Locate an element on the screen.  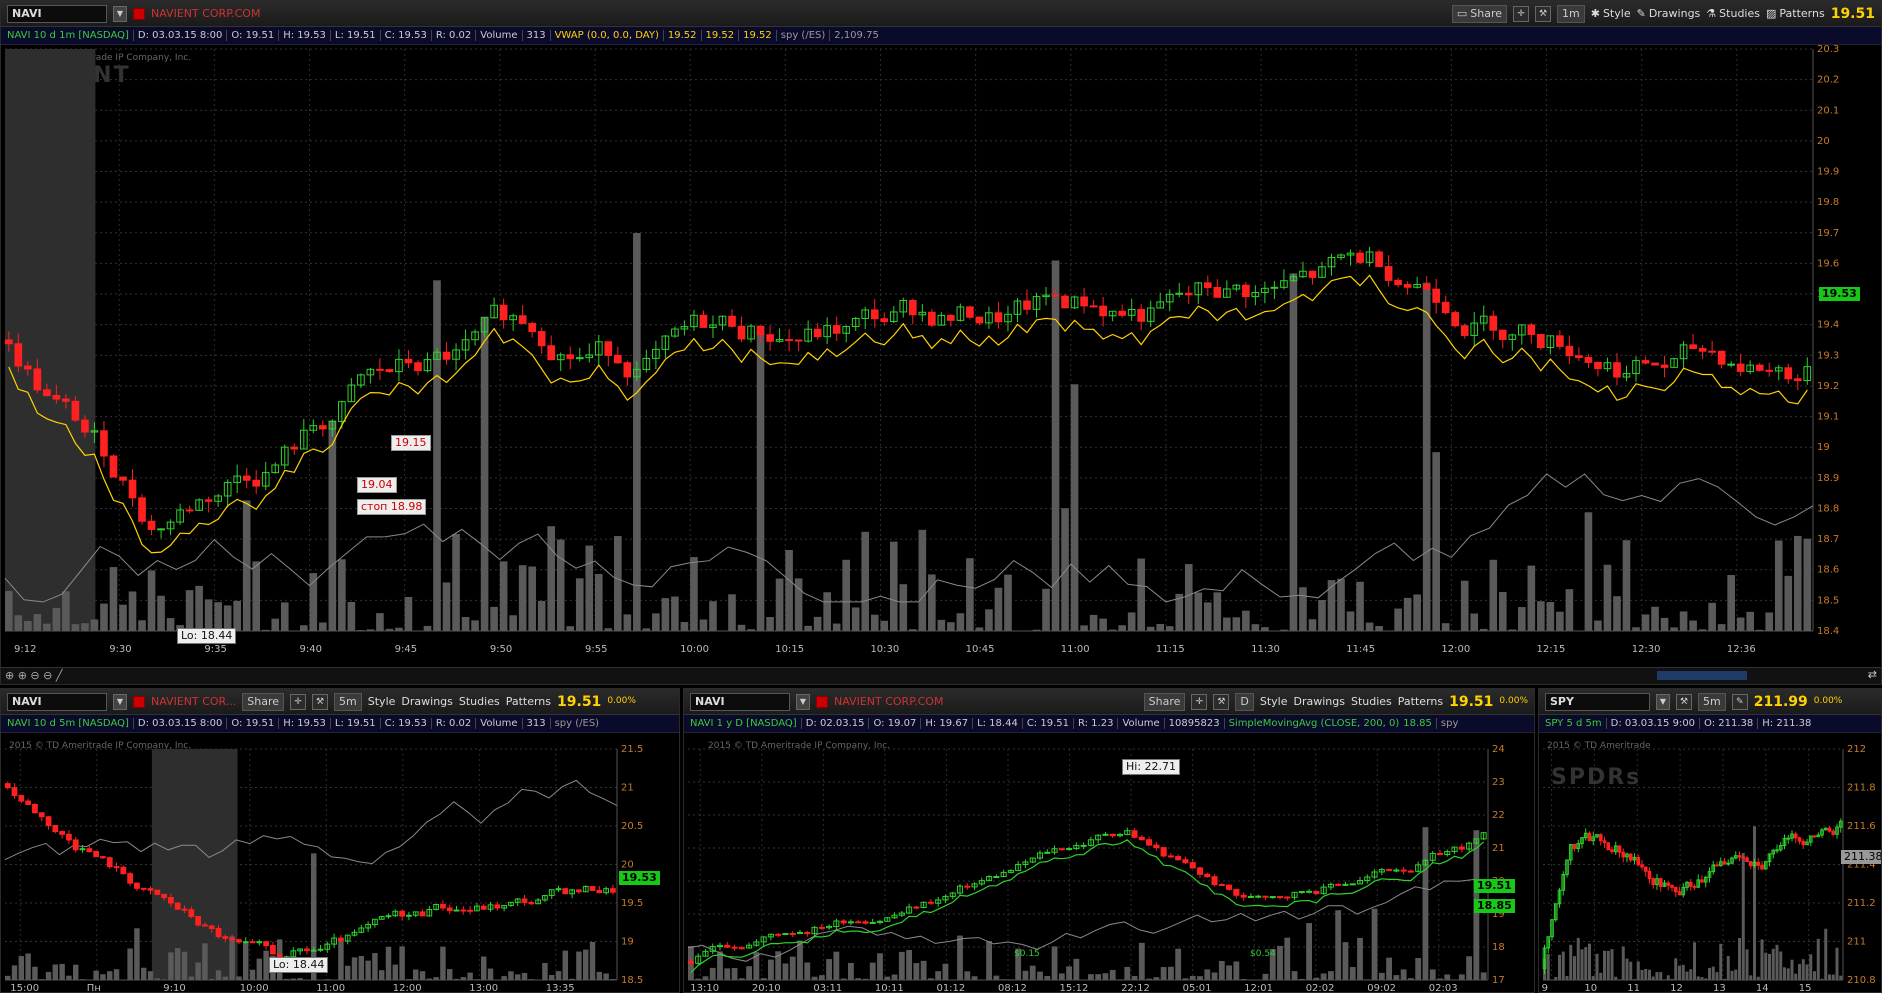
bl-patterns: Patterns is located at coordinates (528, 701).